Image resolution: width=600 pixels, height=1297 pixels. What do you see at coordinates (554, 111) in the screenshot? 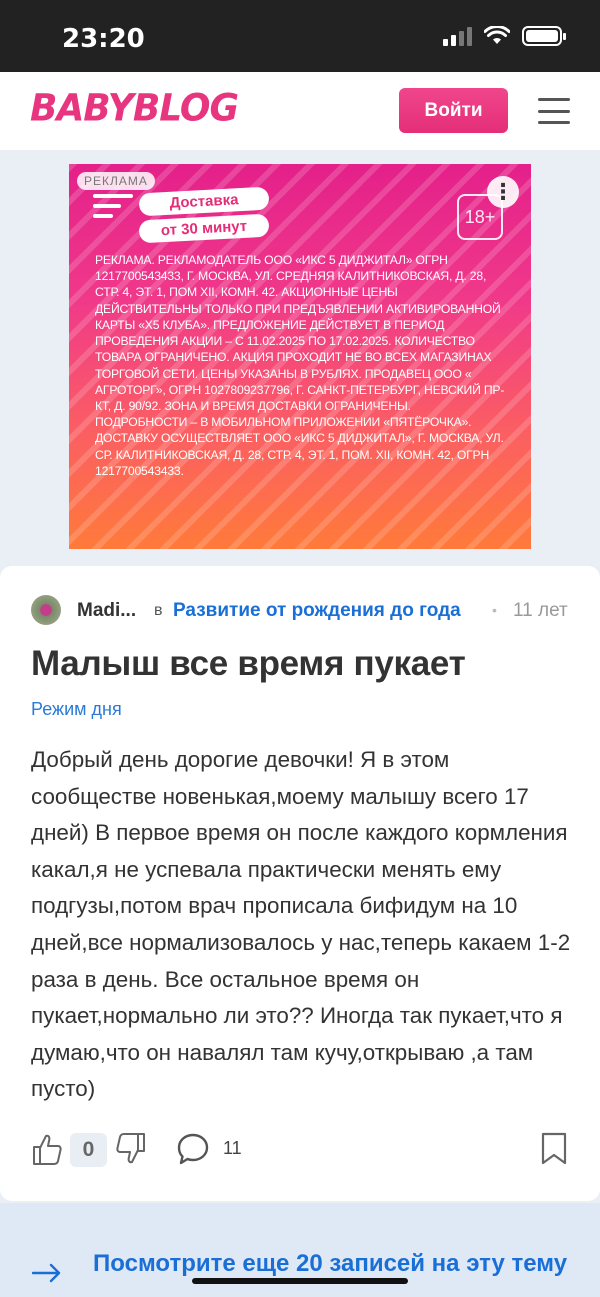
I see `hamburger-menu-icon` at bounding box center [554, 111].